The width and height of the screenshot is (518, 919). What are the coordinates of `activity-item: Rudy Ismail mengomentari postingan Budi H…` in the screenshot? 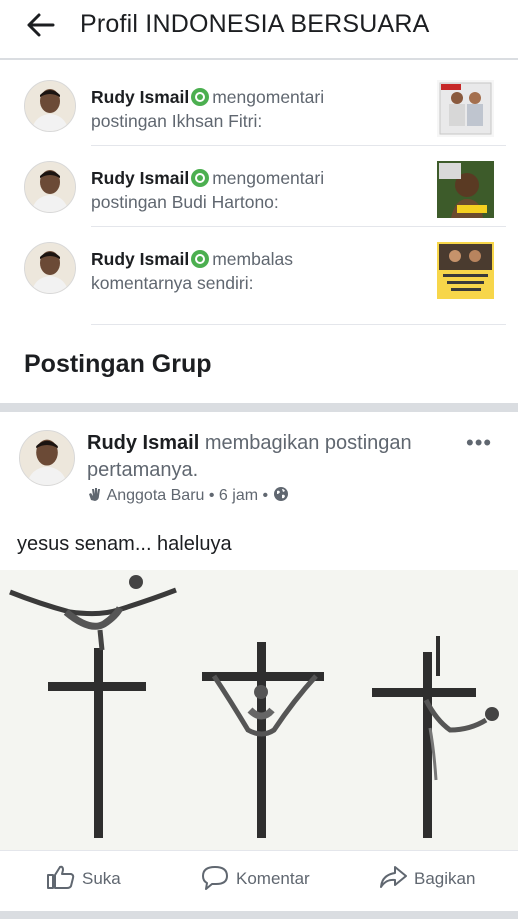 It's located at (259, 185).